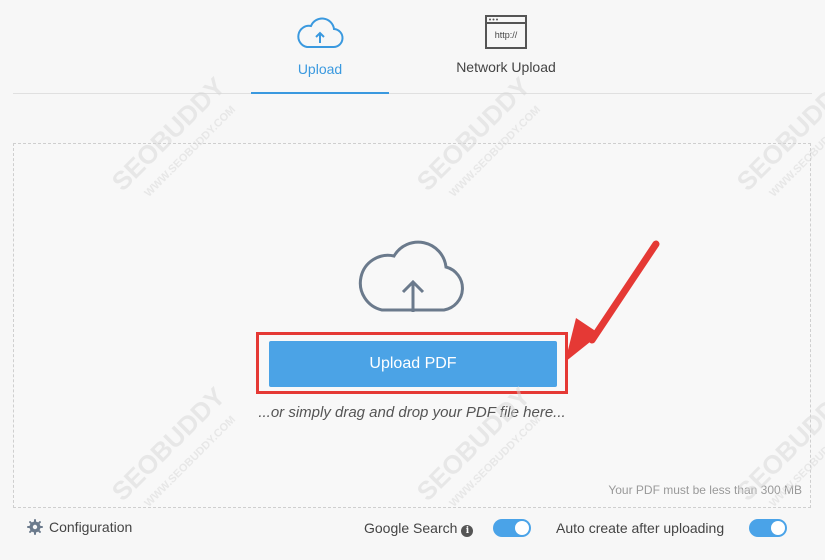 The image size is (825, 560). What do you see at coordinates (512, 528) in the screenshot?
I see `google-search-toggle` at bounding box center [512, 528].